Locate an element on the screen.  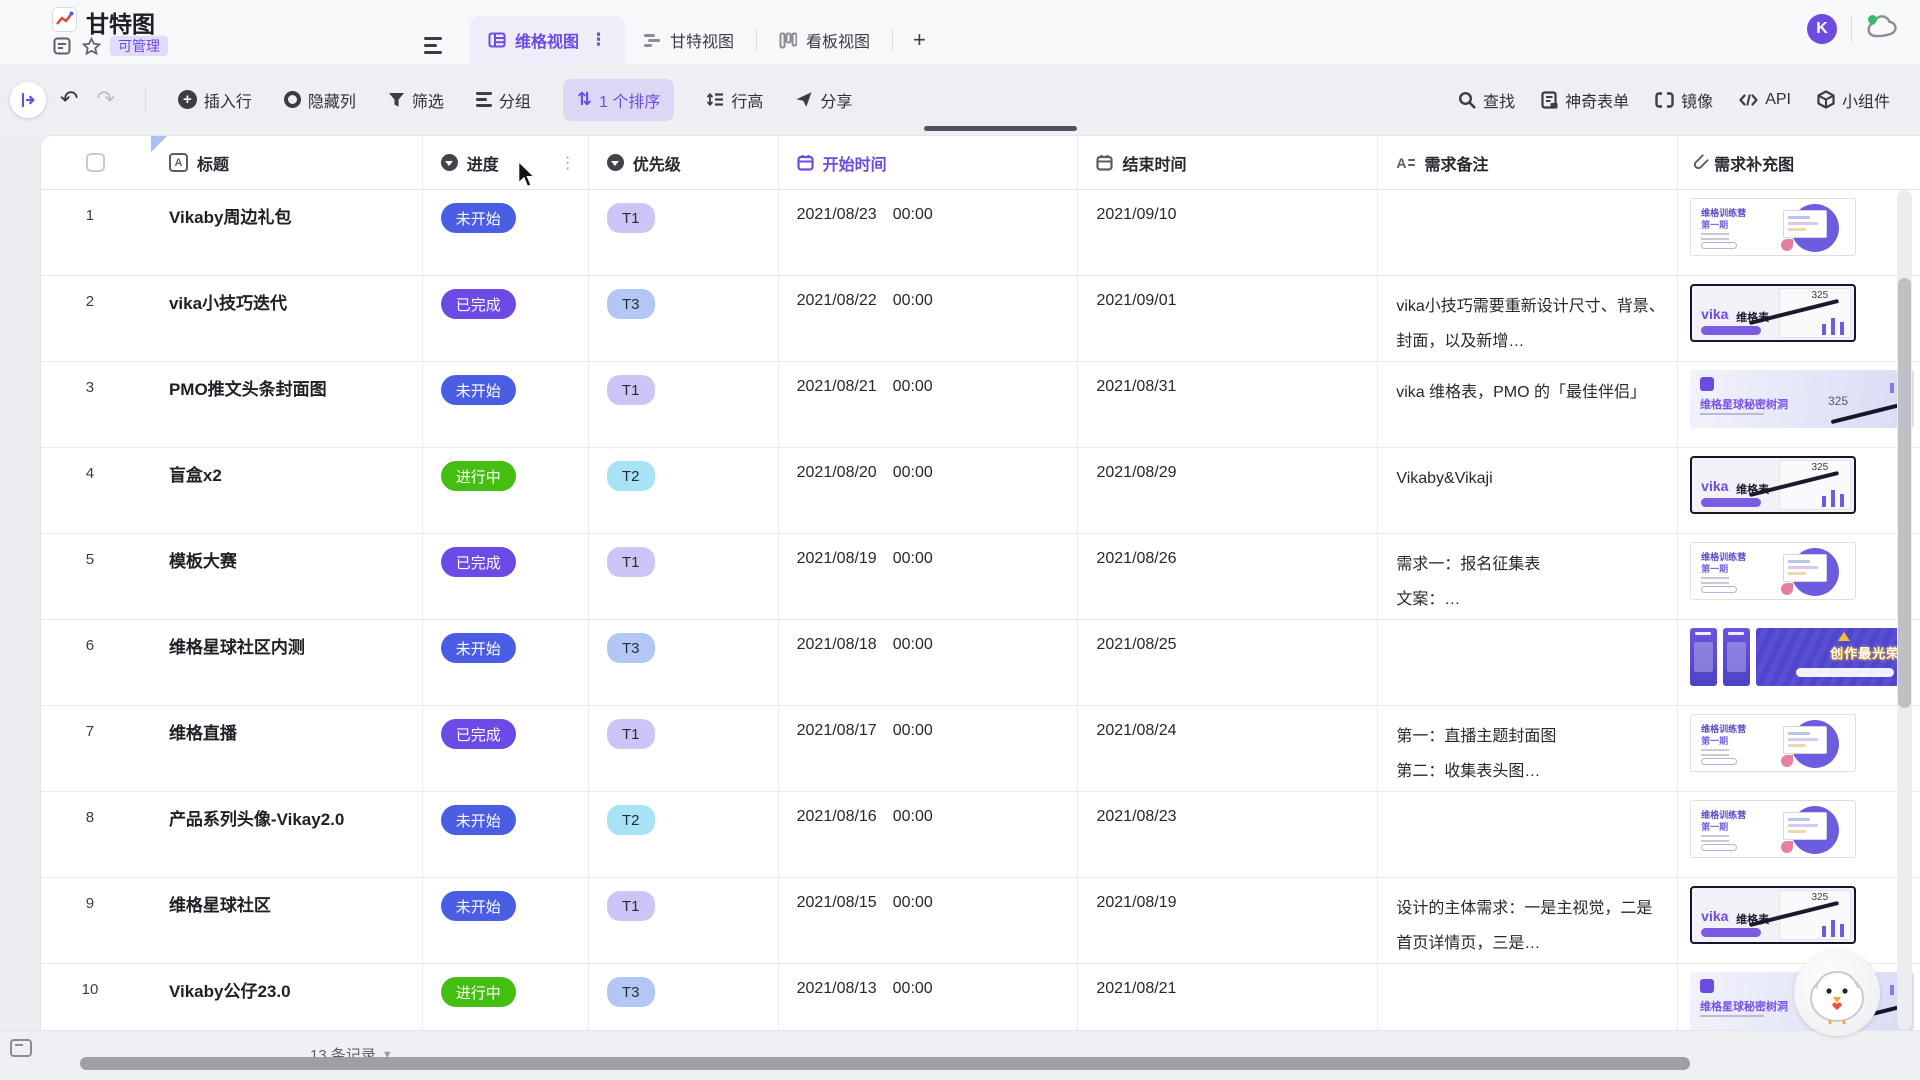
end-date-cell: 2021/09/01 is located at coordinates (1228, 318).